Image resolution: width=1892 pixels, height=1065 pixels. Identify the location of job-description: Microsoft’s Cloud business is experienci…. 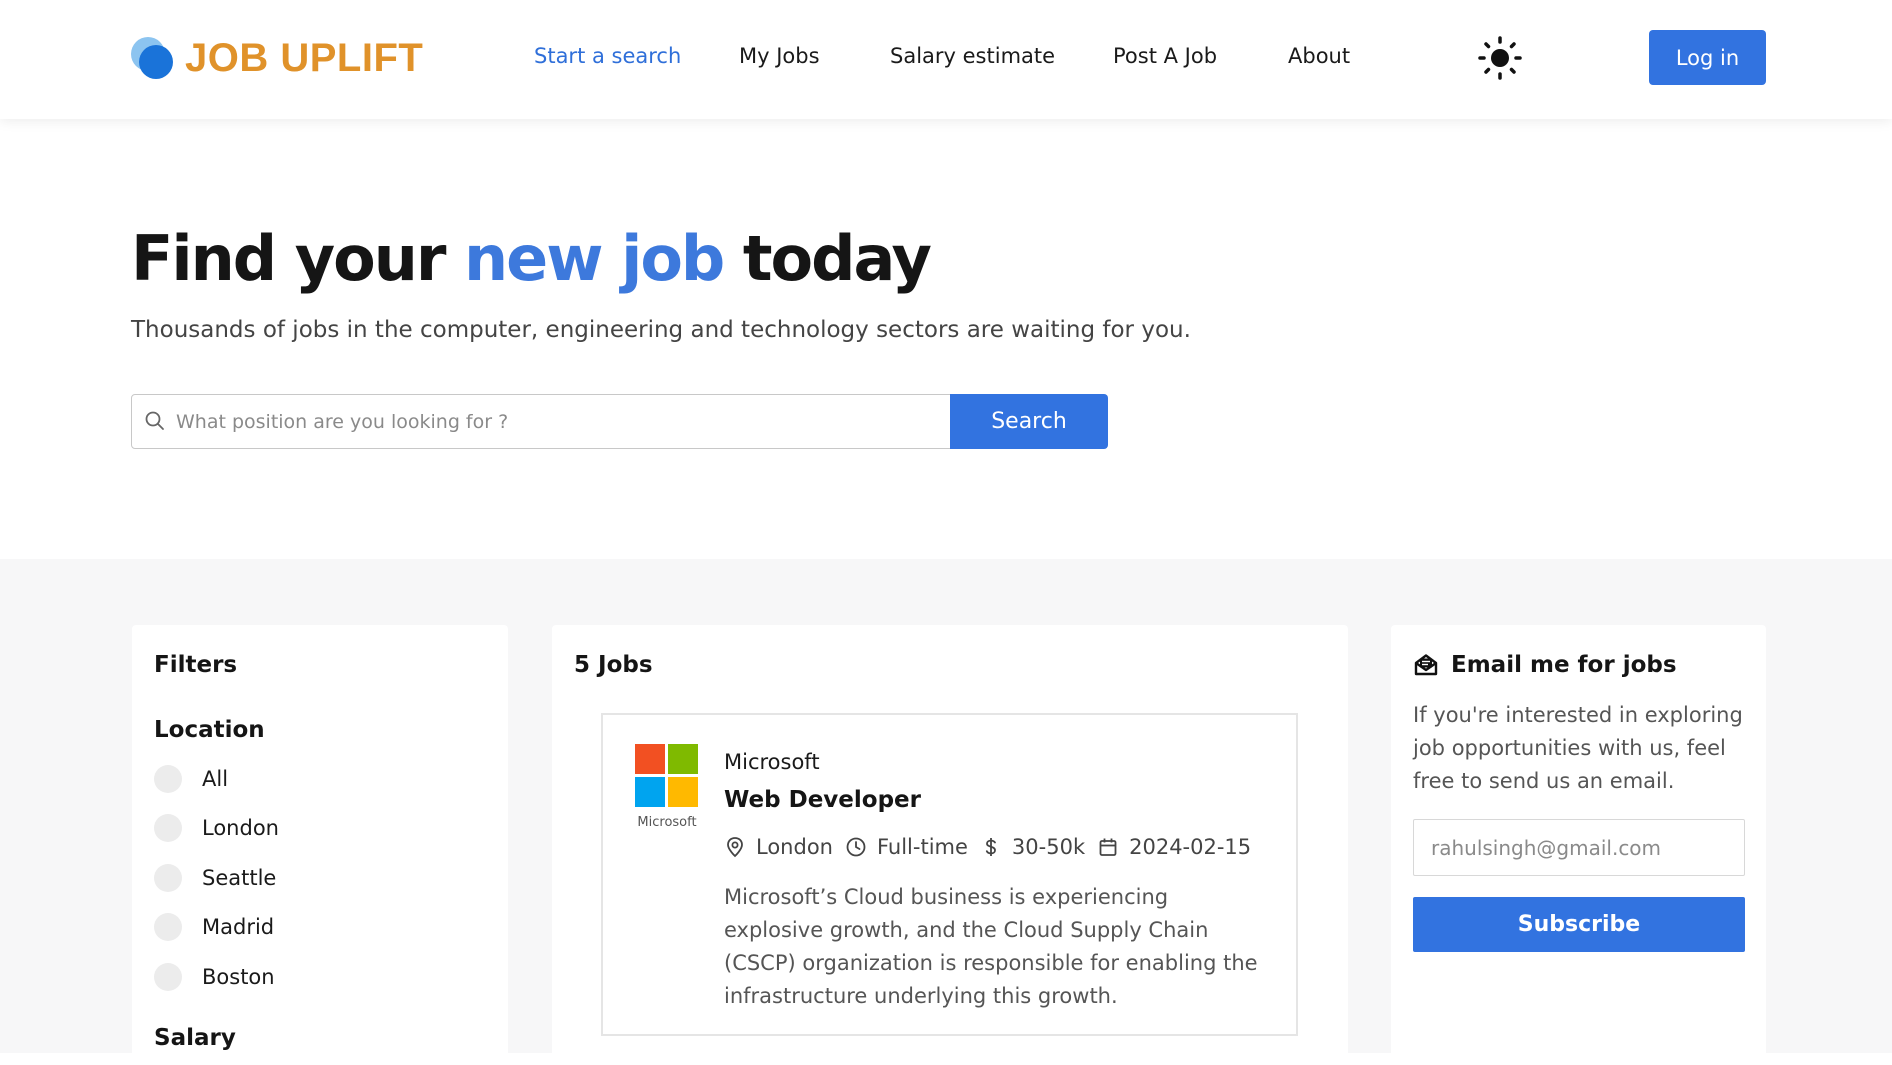
(991, 946).